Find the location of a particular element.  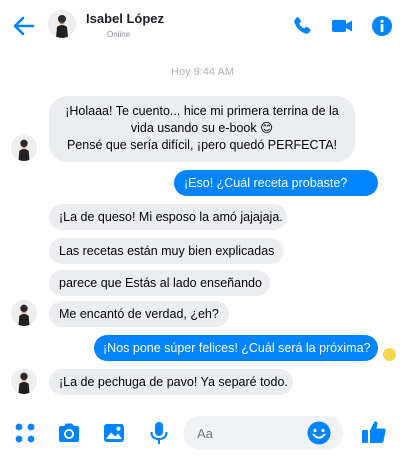

message-outgoing: ¡Eso! ¿Cuál receta probaste? is located at coordinates (276, 183).